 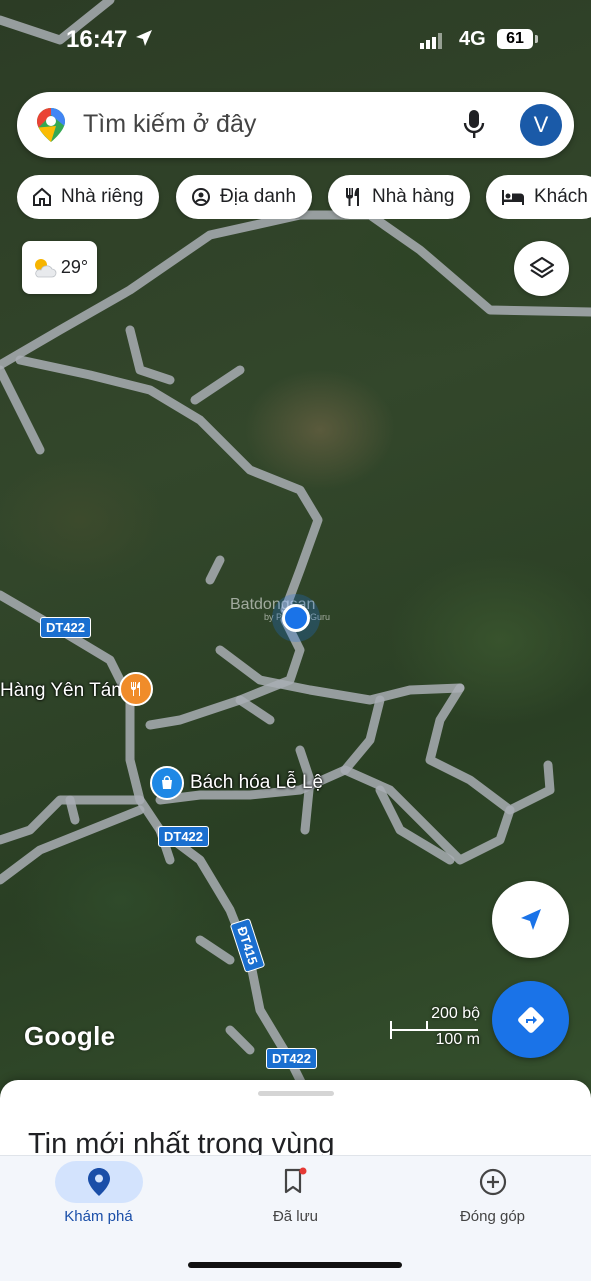 I want to click on category-chips: Nhà riêng Địa danh Nhà hàng Khách, so click(x=304, y=197).